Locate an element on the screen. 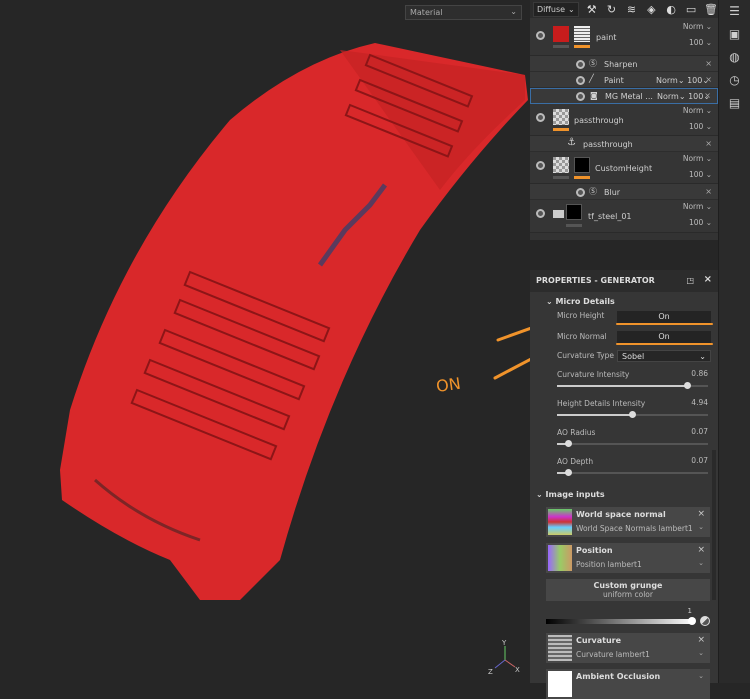 This screenshot has height=699, width=750. micro-normal-toggle: On is located at coordinates (664, 337).